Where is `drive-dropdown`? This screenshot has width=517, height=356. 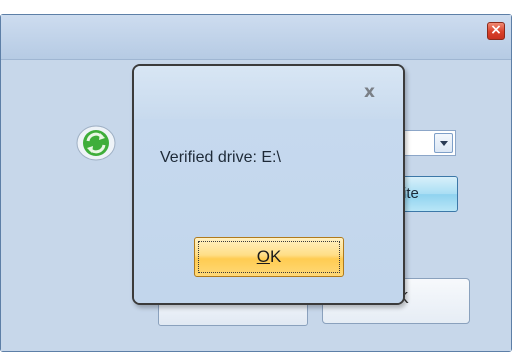 drive-dropdown is located at coordinates (428, 143).